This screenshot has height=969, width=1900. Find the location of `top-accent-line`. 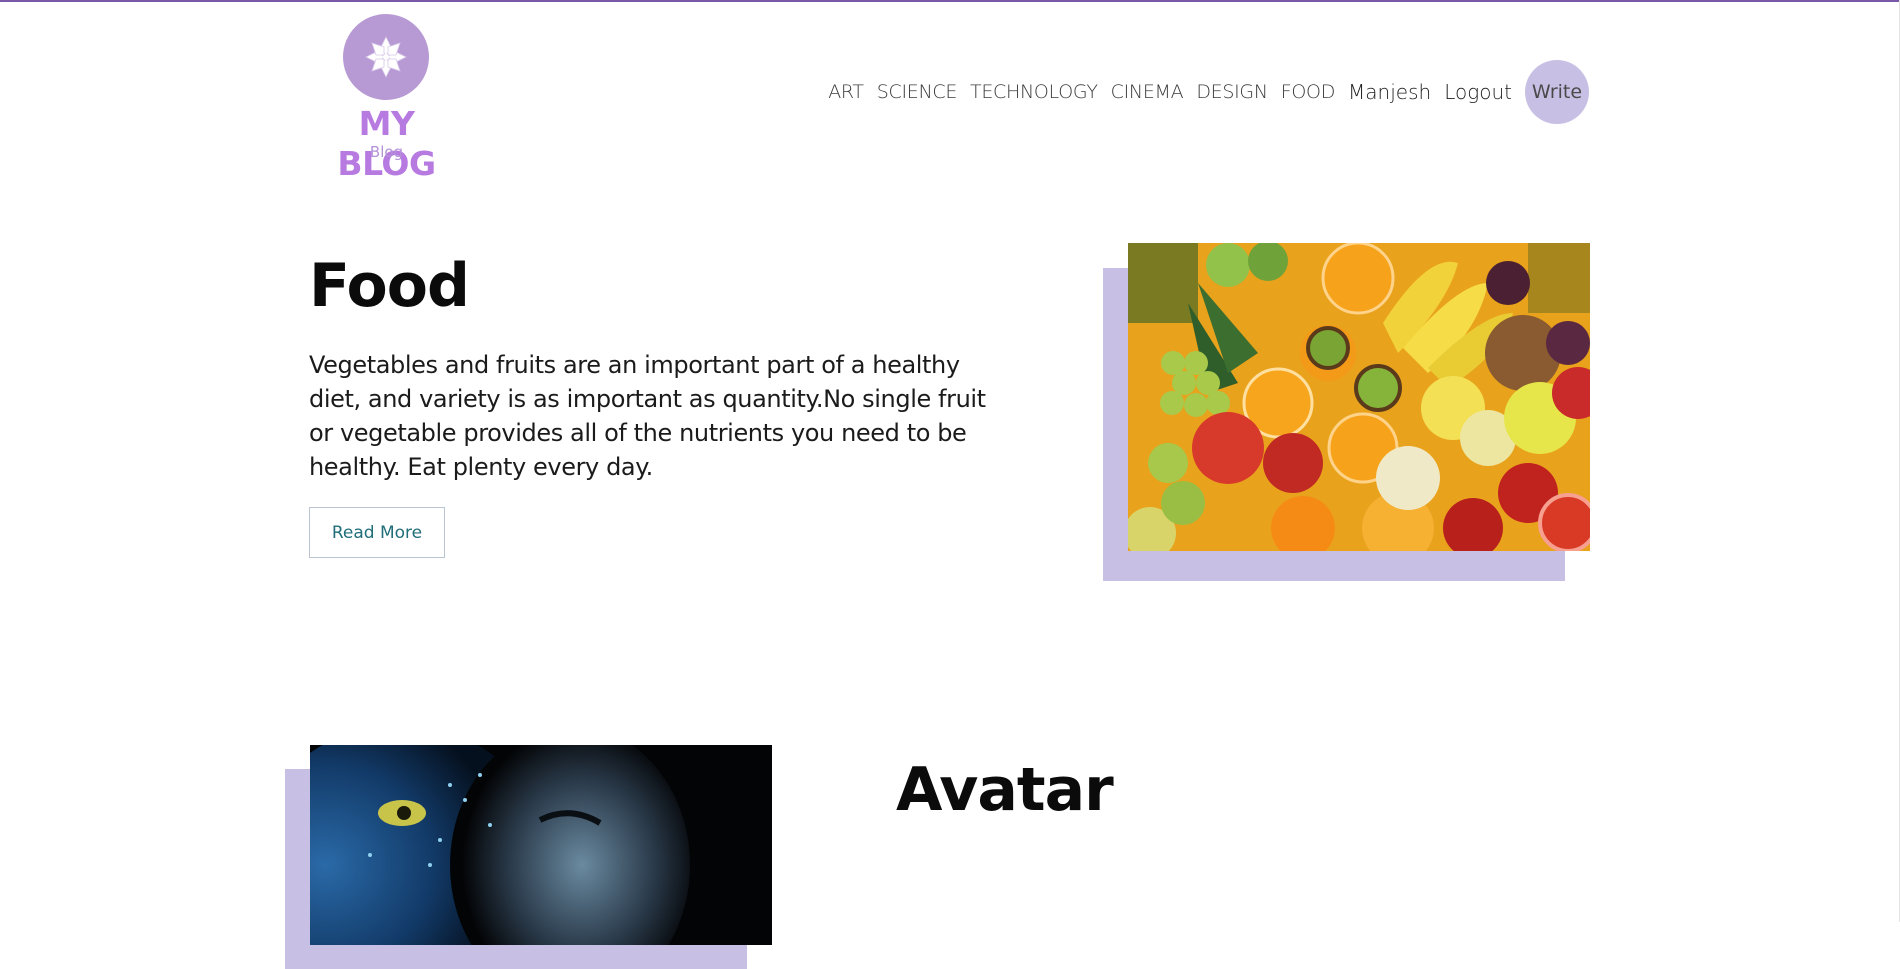

top-accent-line is located at coordinates (950, 1).